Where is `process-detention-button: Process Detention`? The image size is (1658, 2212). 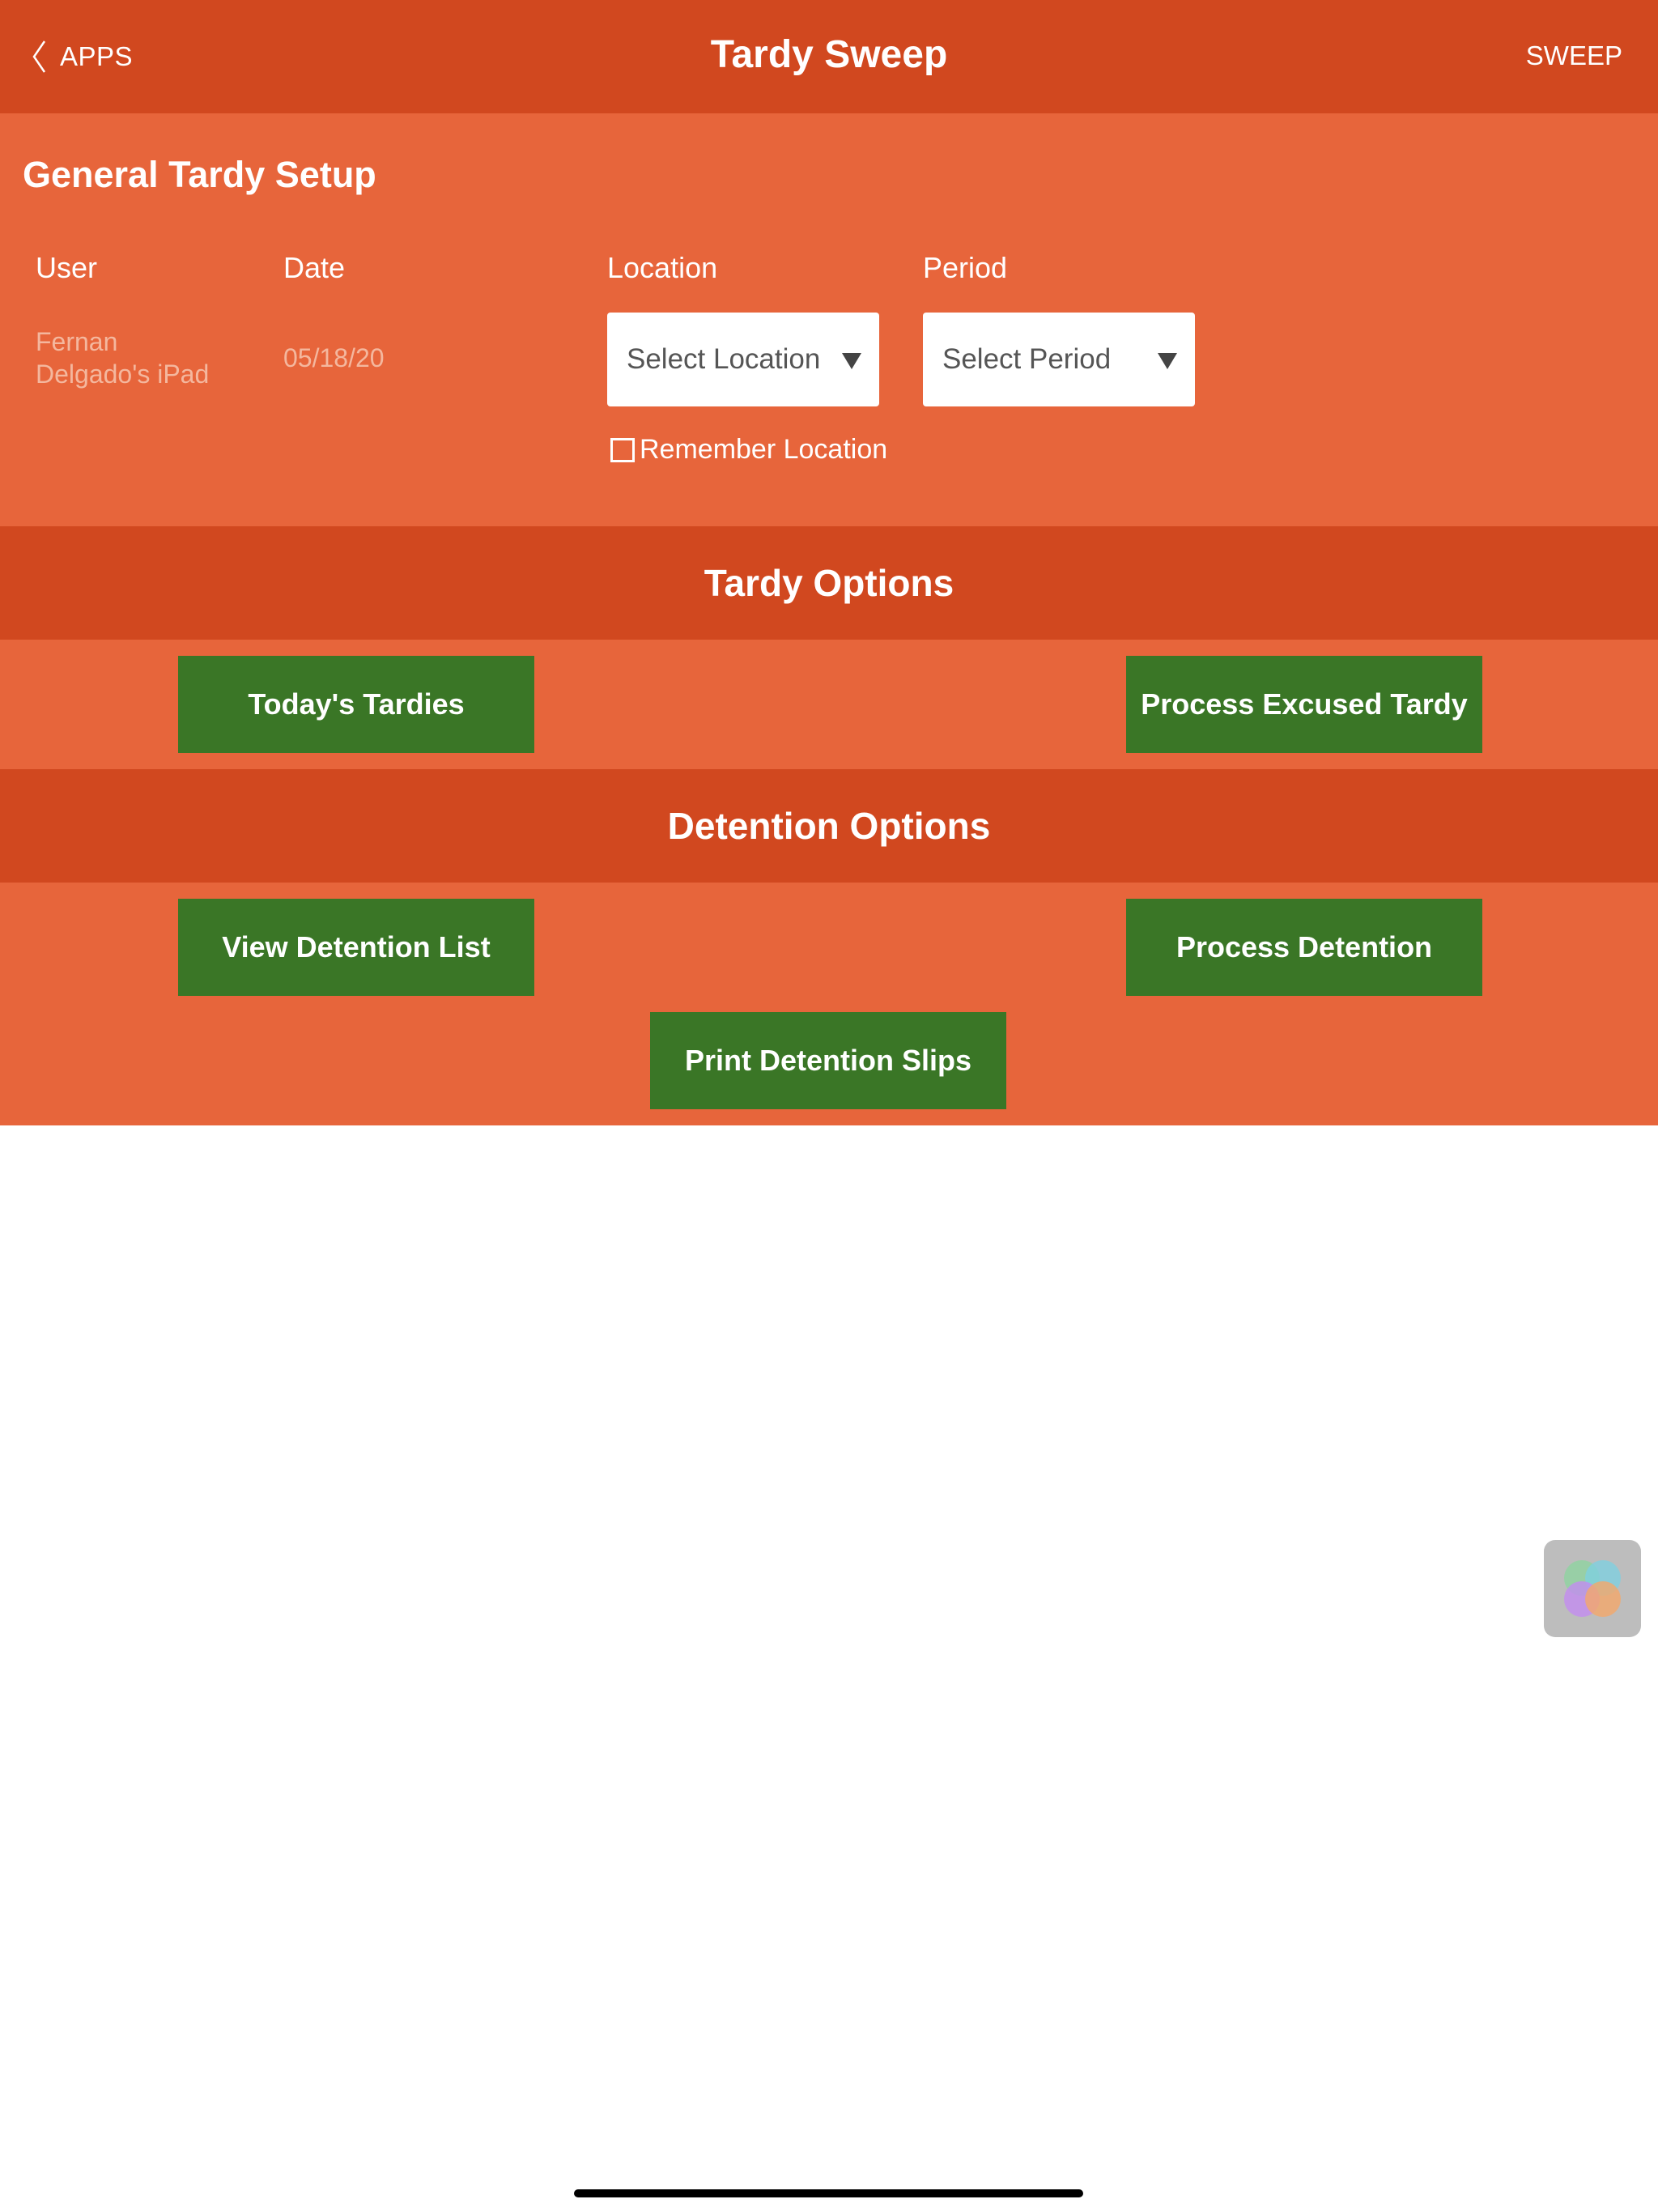
process-detention-button: Process Detention is located at coordinates (1304, 948).